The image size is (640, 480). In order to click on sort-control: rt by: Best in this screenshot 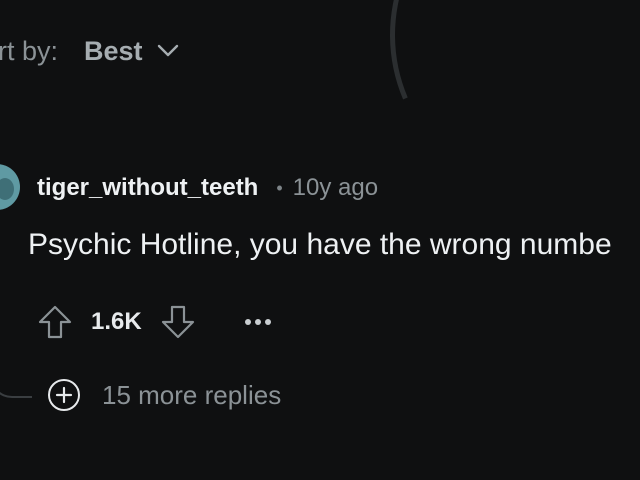, I will do `click(89, 51)`.